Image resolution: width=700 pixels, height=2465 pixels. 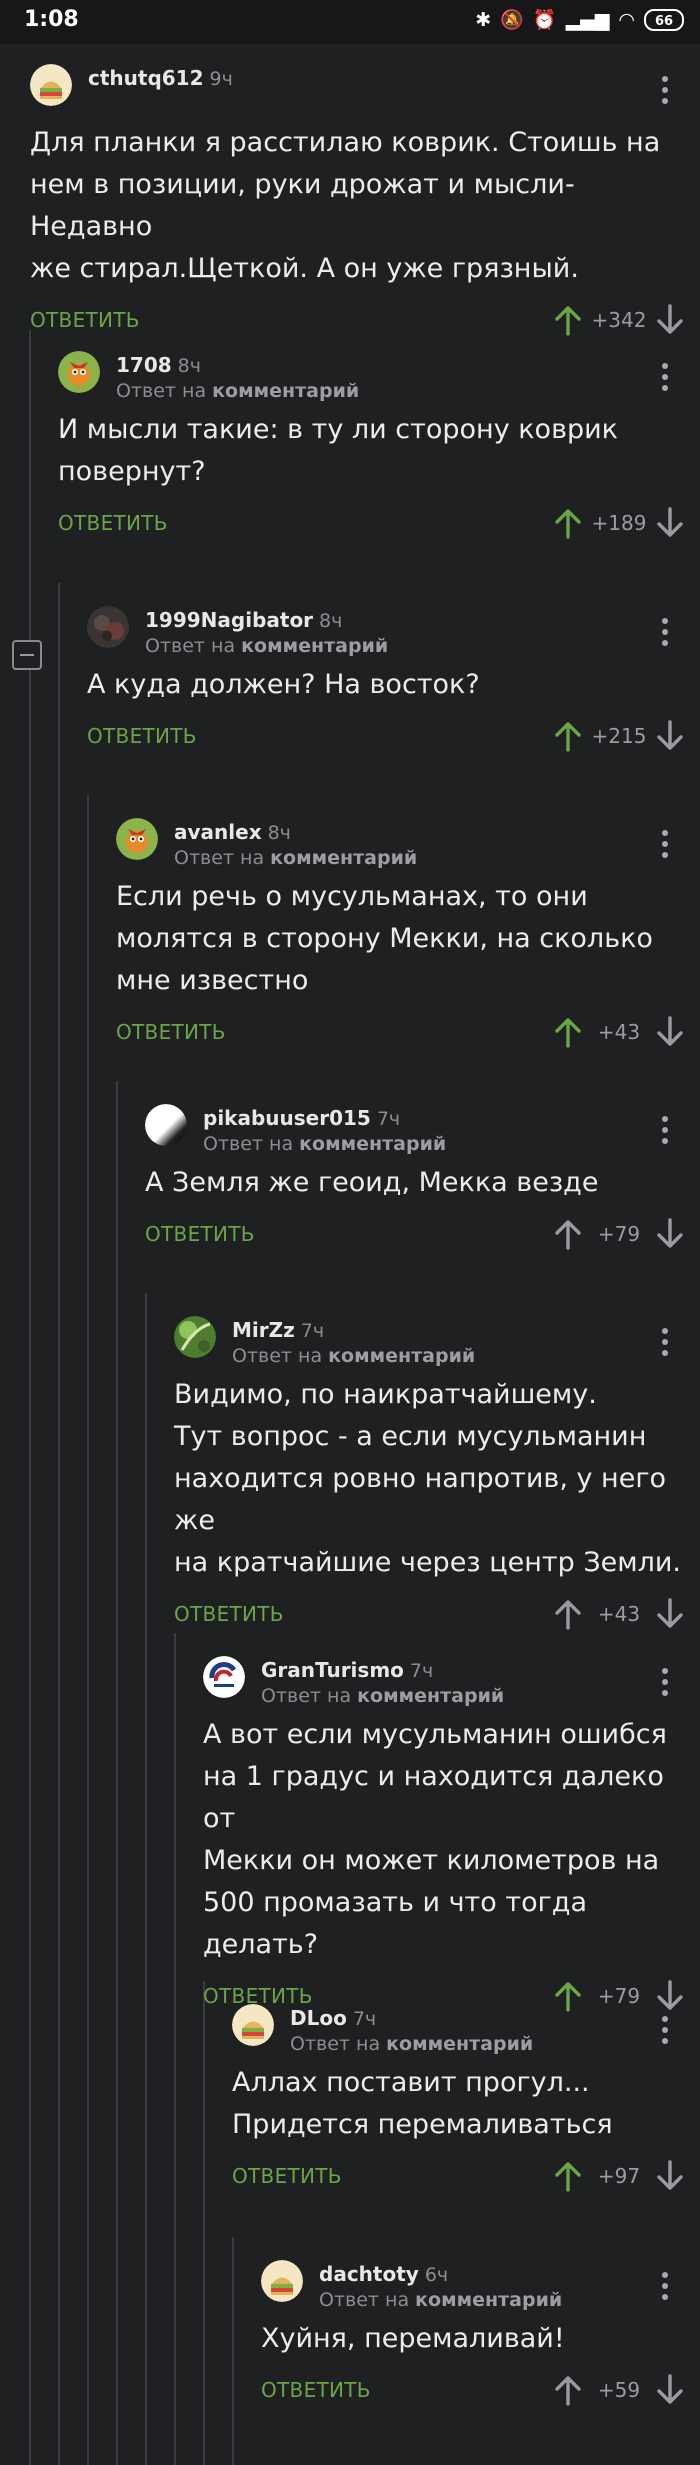 What do you see at coordinates (350, 22) in the screenshot?
I see `status-bar: 1:08 ✱ 🔕 ⏰ ▂▄▆ ◠ 66` at bounding box center [350, 22].